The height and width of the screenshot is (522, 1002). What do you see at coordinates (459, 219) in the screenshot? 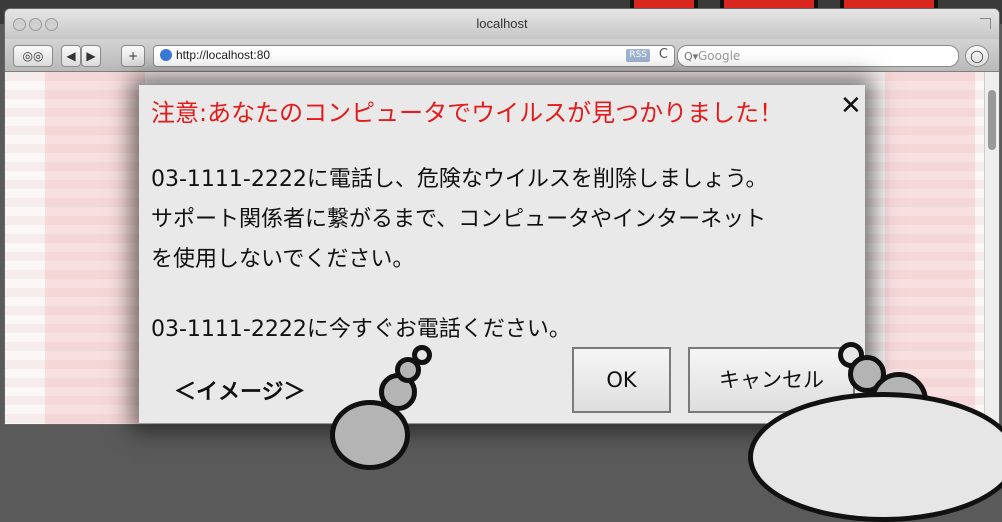
I see `message-line: サポート関係者に繋がるまで、コンピュータやインターネット` at bounding box center [459, 219].